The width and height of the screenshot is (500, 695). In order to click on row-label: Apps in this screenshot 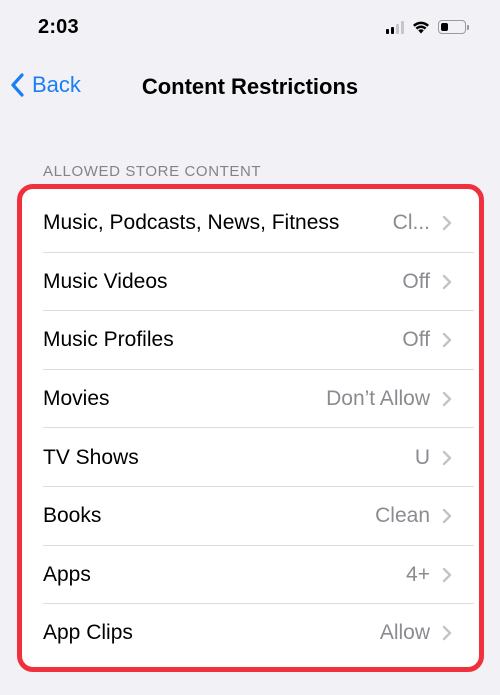, I will do `click(67, 574)`.